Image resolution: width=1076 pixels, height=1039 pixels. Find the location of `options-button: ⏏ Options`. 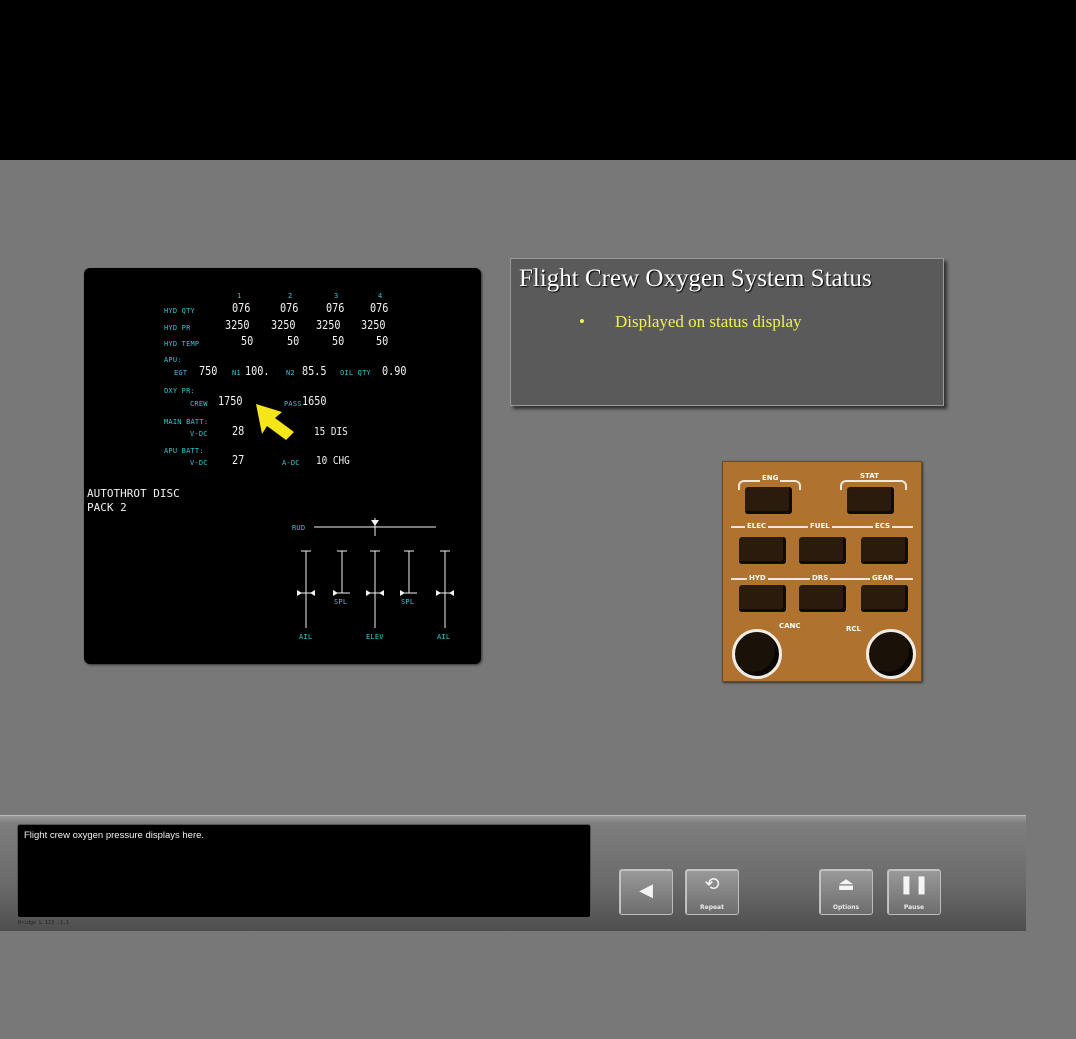

options-button: ⏏ Options is located at coordinates (846, 892).